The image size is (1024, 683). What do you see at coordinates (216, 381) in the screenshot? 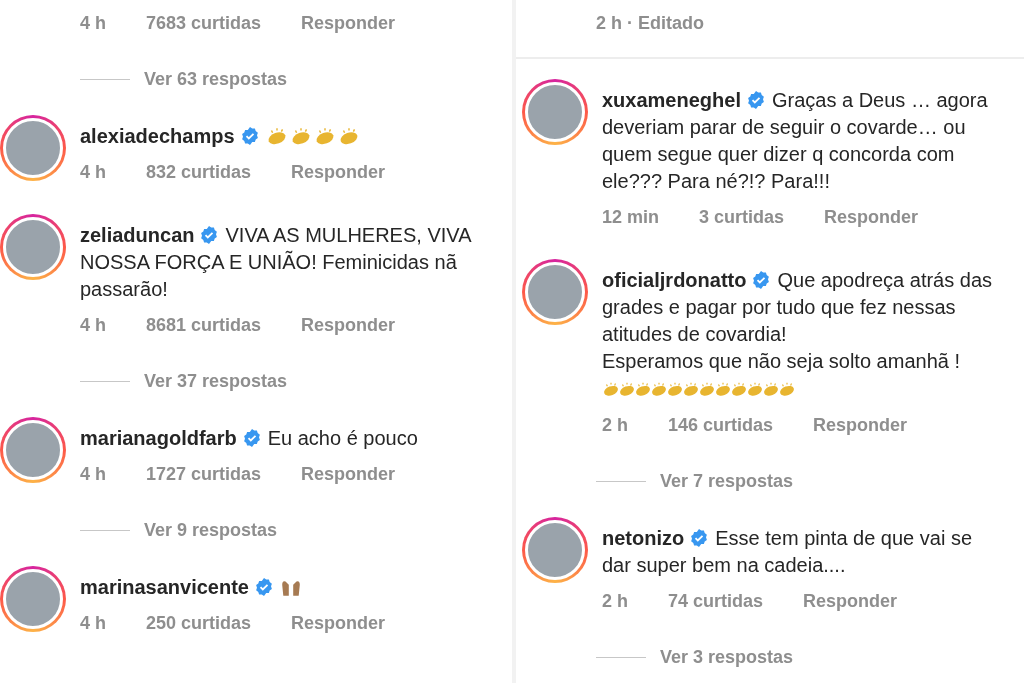
I see `view-replies-link: Ver 37 respostas` at bounding box center [216, 381].